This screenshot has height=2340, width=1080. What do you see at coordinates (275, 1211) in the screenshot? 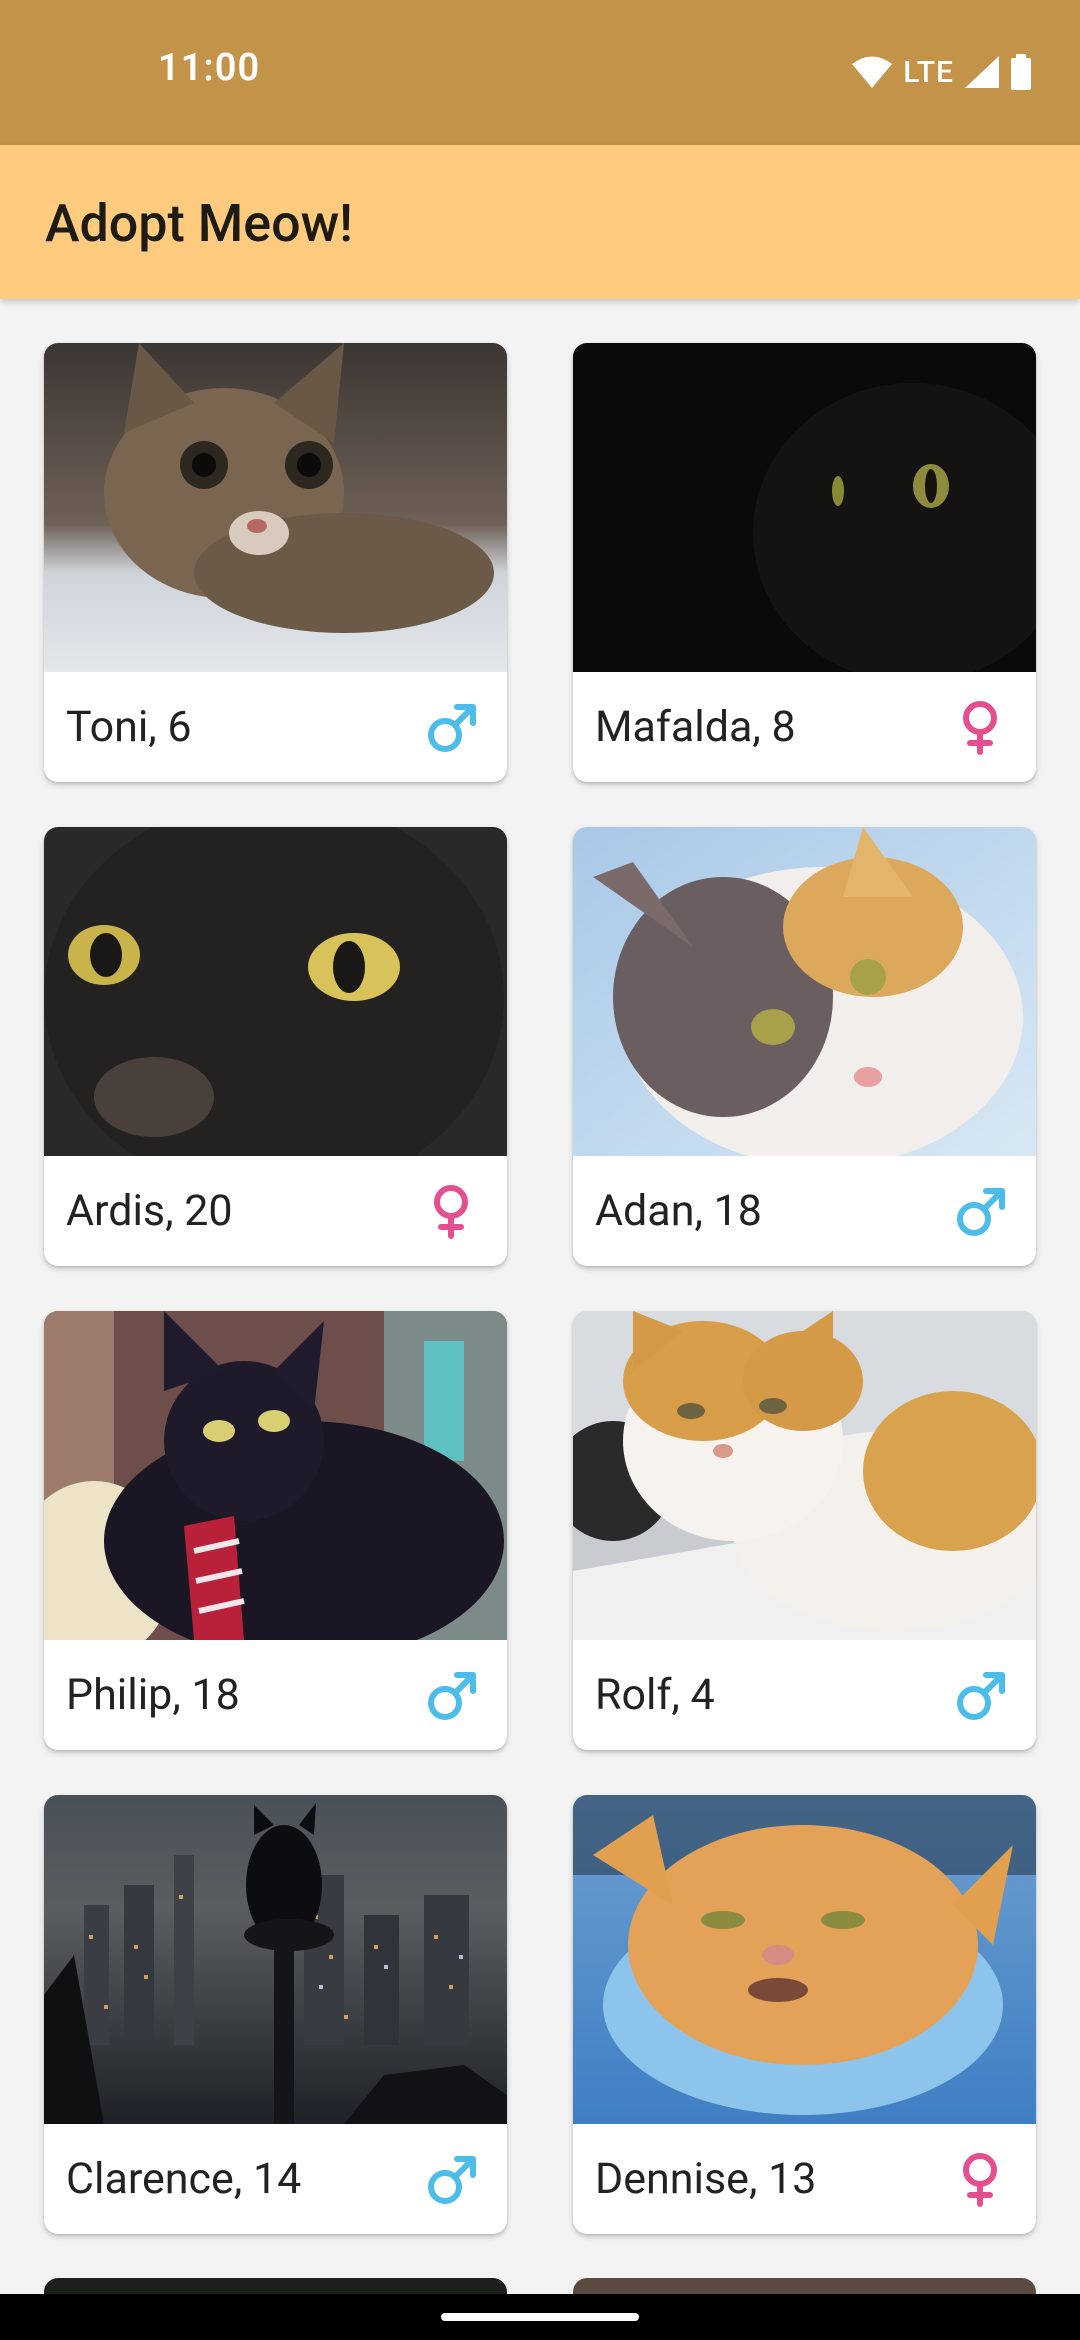
I see `card-footer: Ardis, 20` at bounding box center [275, 1211].